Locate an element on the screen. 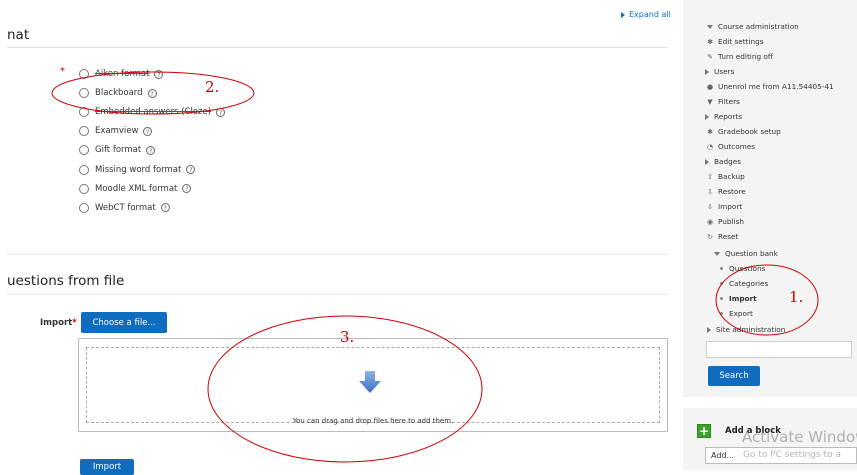  sidebar-item: ▼ Filters is located at coordinates (722, 101).